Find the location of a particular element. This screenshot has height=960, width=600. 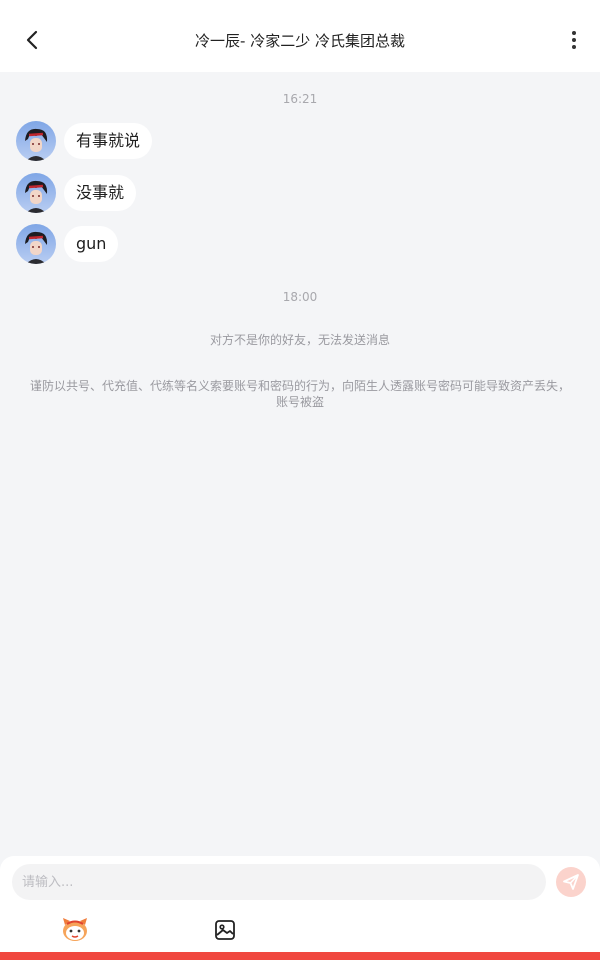

image-icon is located at coordinates (225, 930).